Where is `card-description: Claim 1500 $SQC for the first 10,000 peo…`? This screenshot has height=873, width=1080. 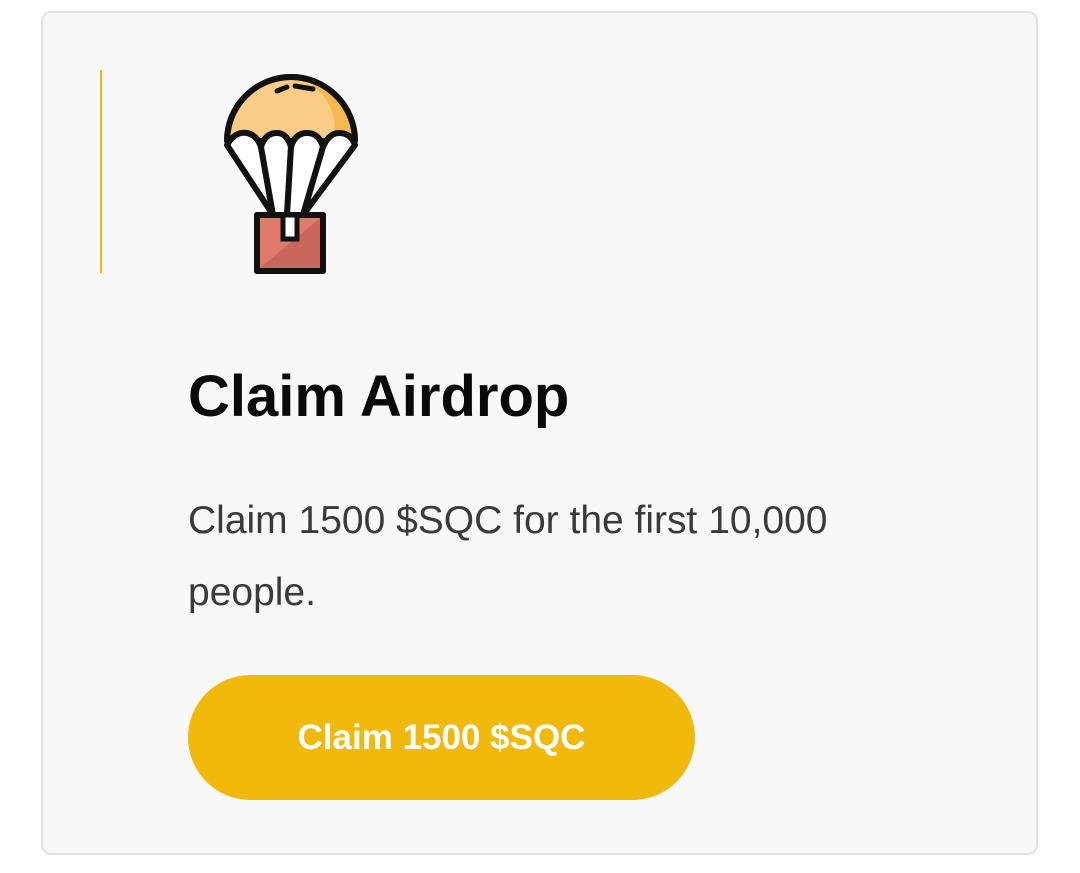
card-description: Claim 1500 $SQC for the first 10,000 peo… is located at coordinates (508, 556).